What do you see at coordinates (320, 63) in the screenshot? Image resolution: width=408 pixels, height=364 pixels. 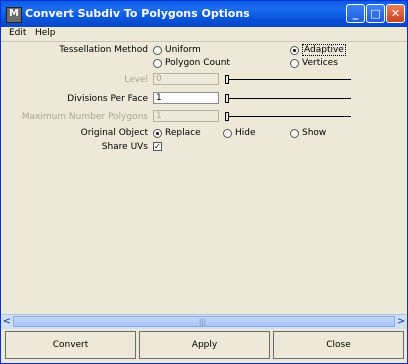 I see `radio-vertices-label: Vertices` at bounding box center [320, 63].